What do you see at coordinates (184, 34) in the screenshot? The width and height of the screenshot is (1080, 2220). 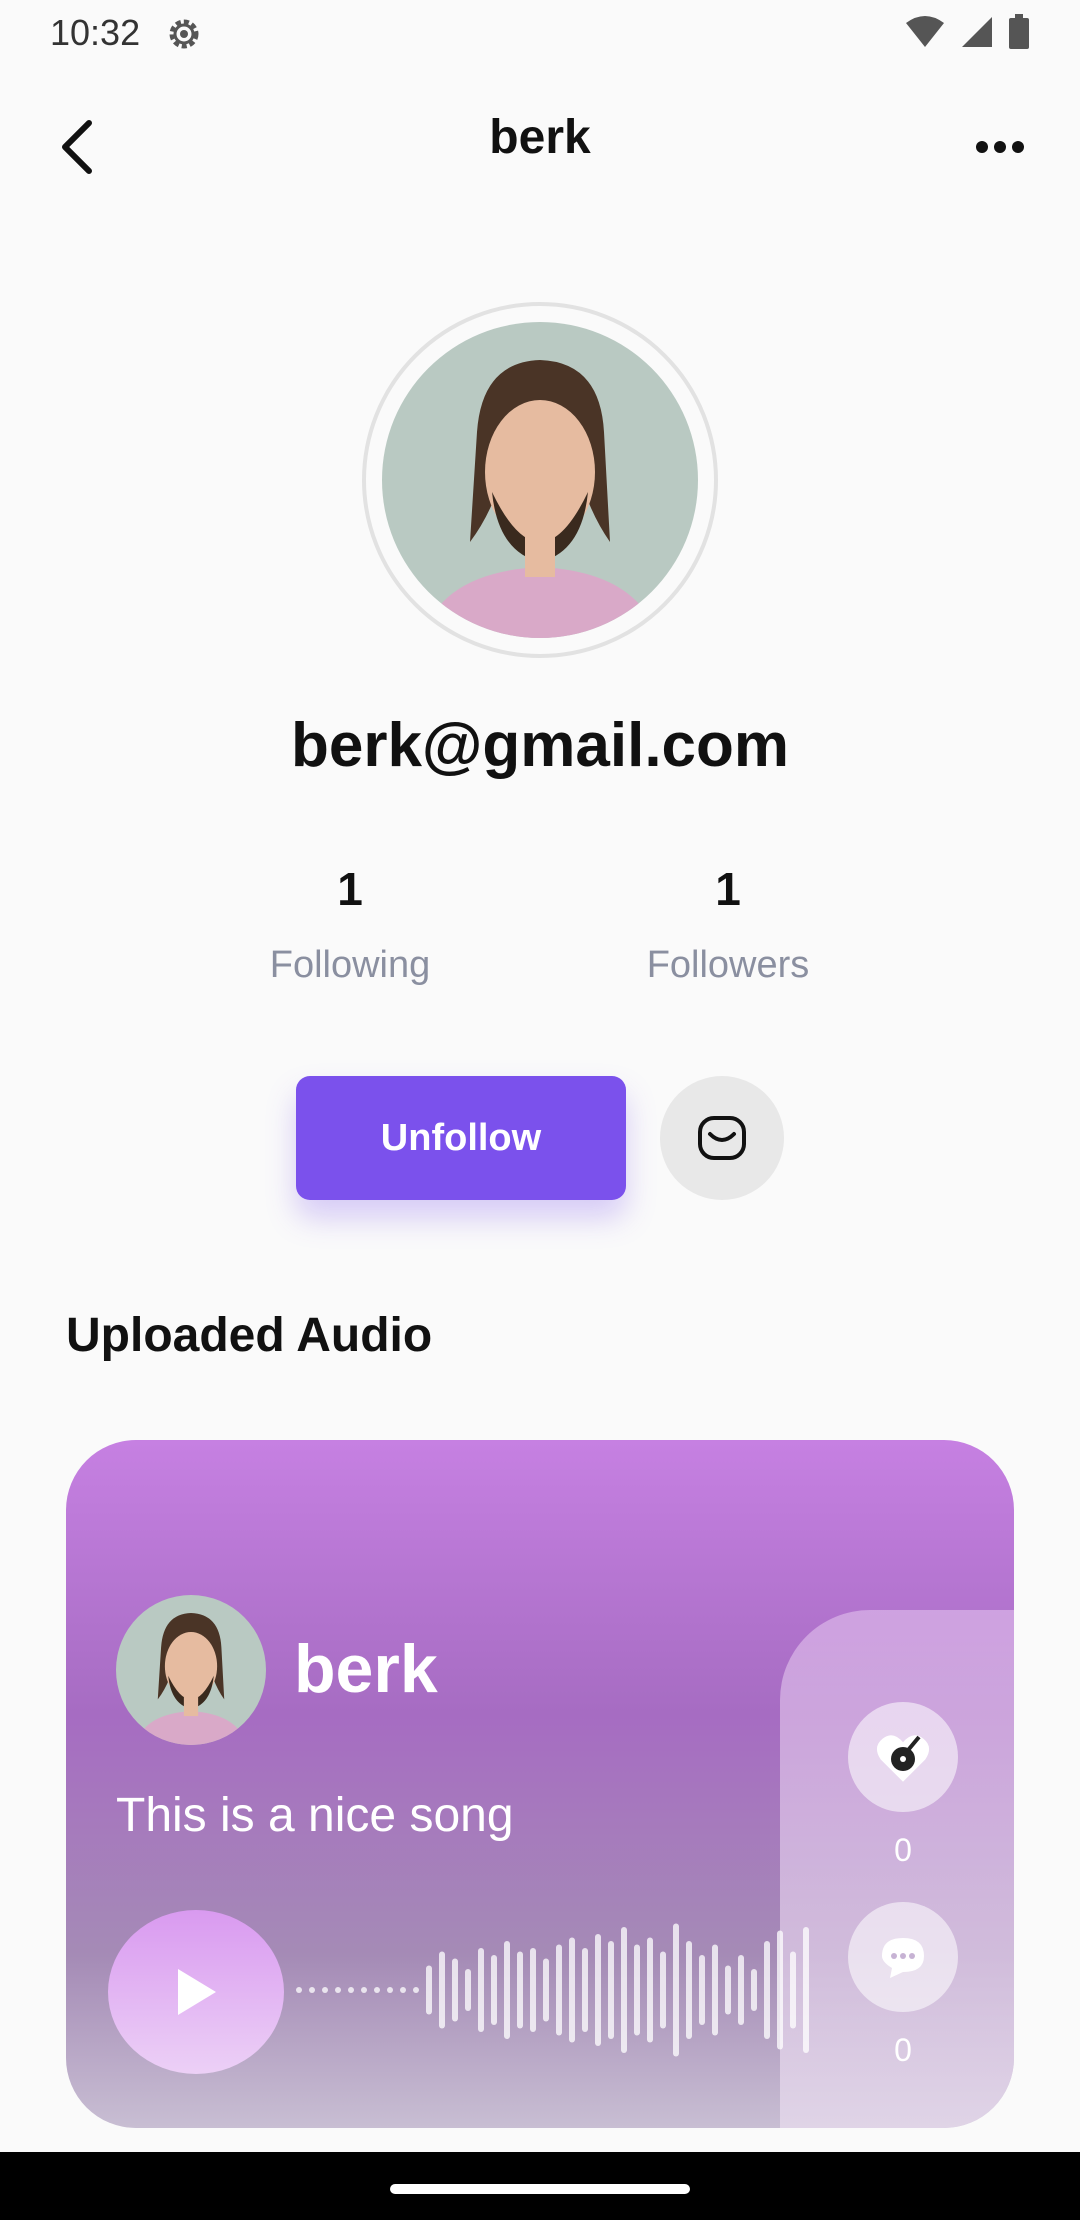 I see `settings-gear-icon` at bounding box center [184, 34].